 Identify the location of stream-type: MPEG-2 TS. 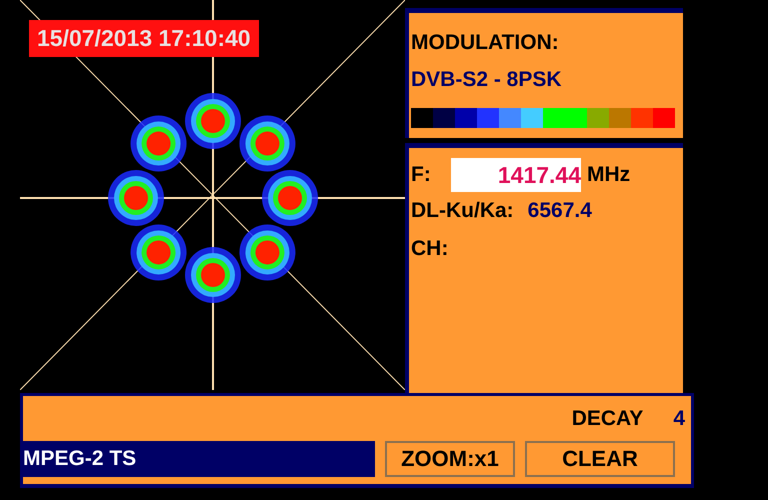
(199, 459).